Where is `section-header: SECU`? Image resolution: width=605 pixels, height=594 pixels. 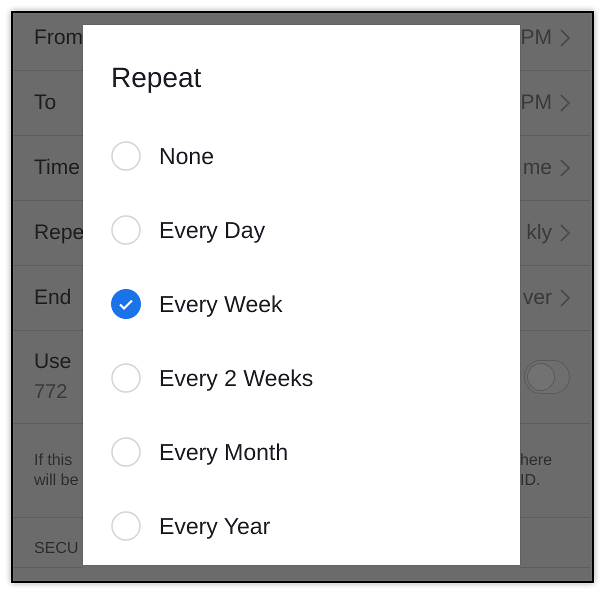
section-header: SECU is located at coordinates (56, 549).